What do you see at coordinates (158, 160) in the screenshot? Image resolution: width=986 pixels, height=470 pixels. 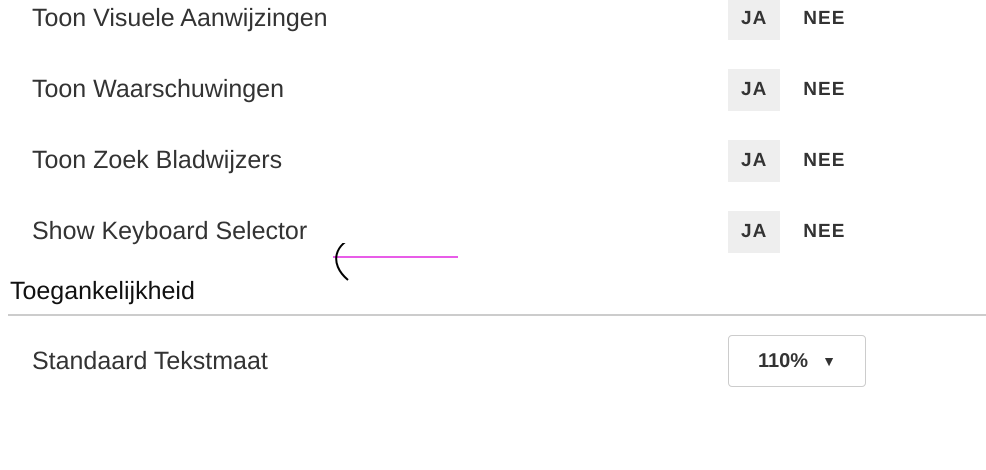 I see `setting-label: Toon Zoek Bladwijzers` at bounding box center [158, 160].